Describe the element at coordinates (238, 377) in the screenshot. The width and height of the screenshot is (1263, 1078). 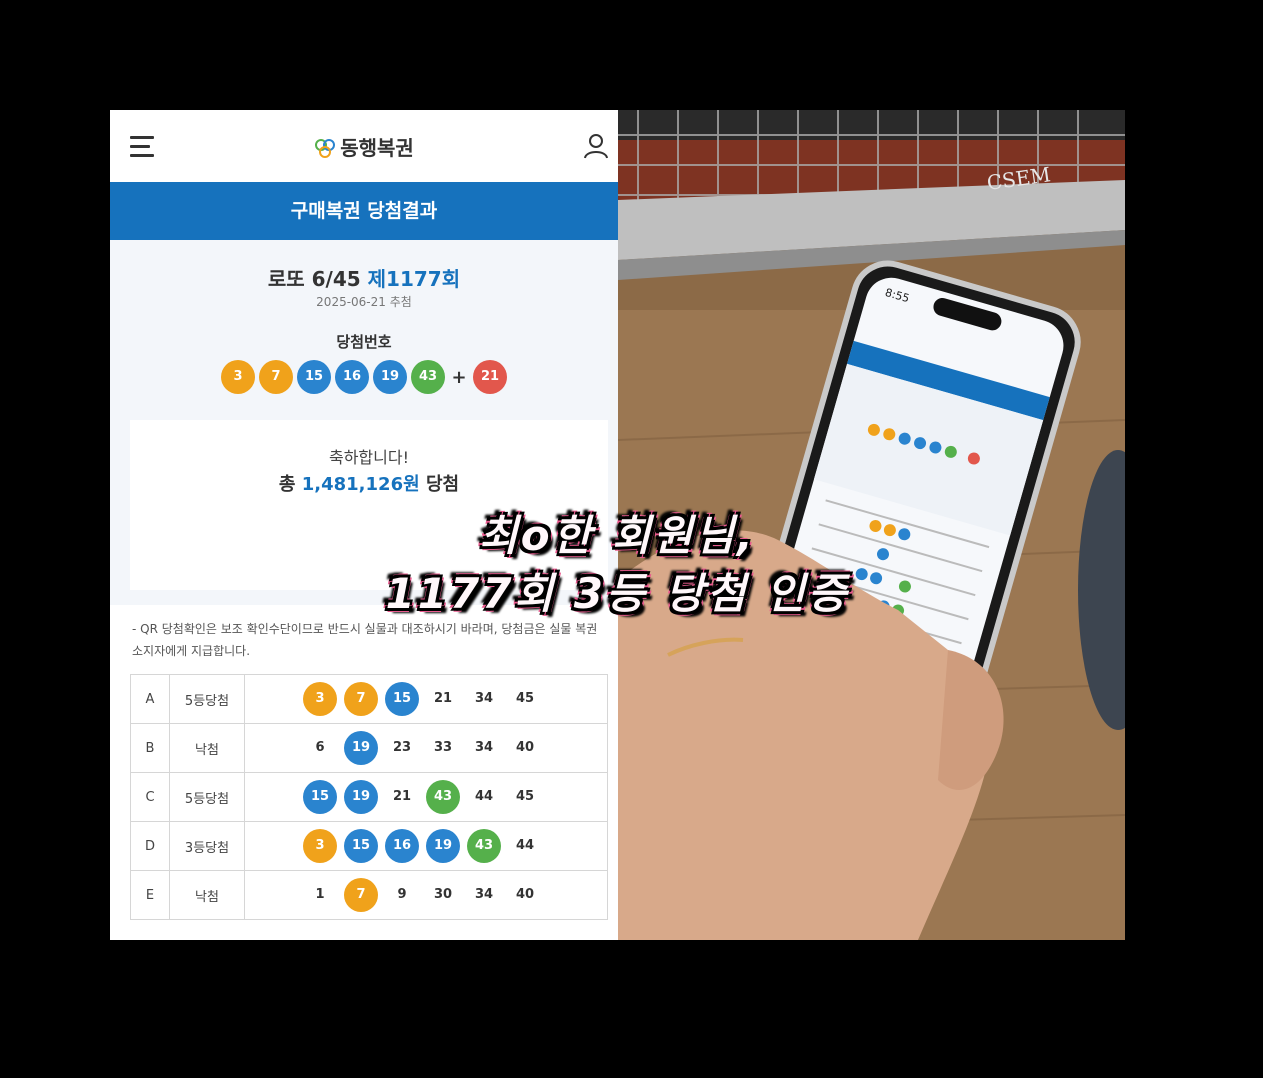
I see `winning-ball: 3` at that location.